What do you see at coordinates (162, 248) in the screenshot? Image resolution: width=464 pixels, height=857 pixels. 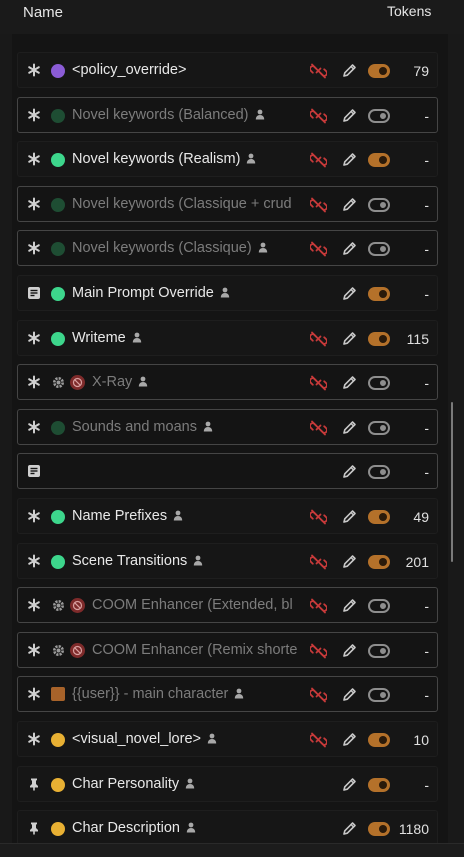 I see `prompt-name-text: Novel keywords (Classique)` at bounding box center [162, 248].